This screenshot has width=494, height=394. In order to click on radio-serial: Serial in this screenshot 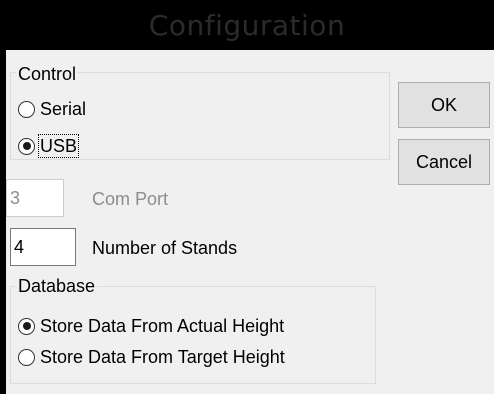, I will do `click(52, 109)`.